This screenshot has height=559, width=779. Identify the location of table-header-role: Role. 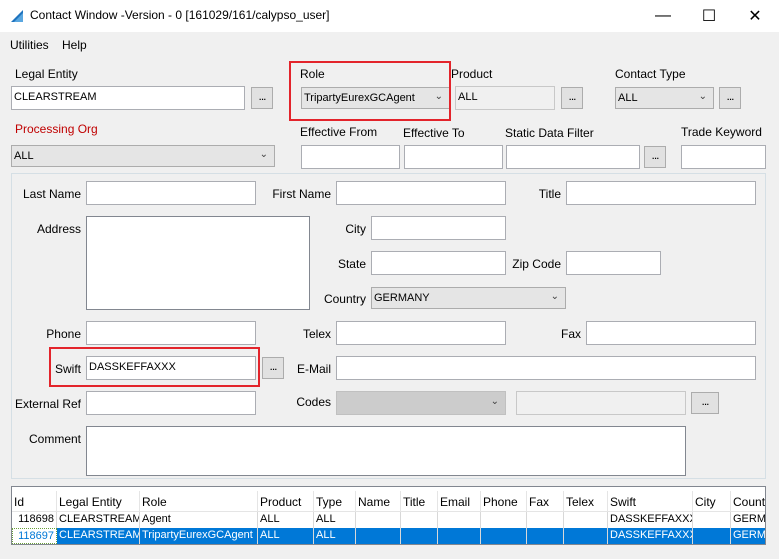
(199, 501).